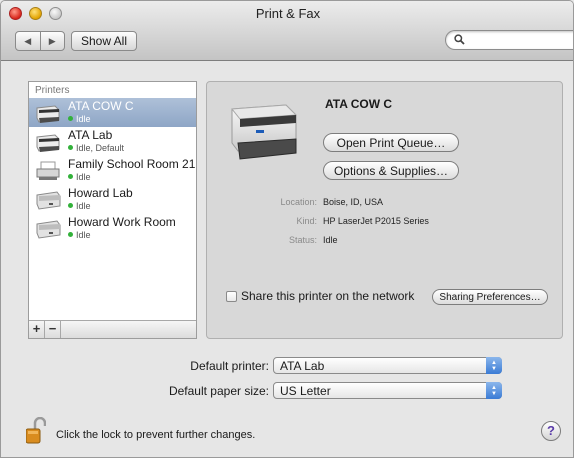 The width and height of the screenshot is (574, 458). What do you see at coordinates (36, 431) in the screenshot?
I see `unlocked-lock-icon` at bounding box center [36, 431].